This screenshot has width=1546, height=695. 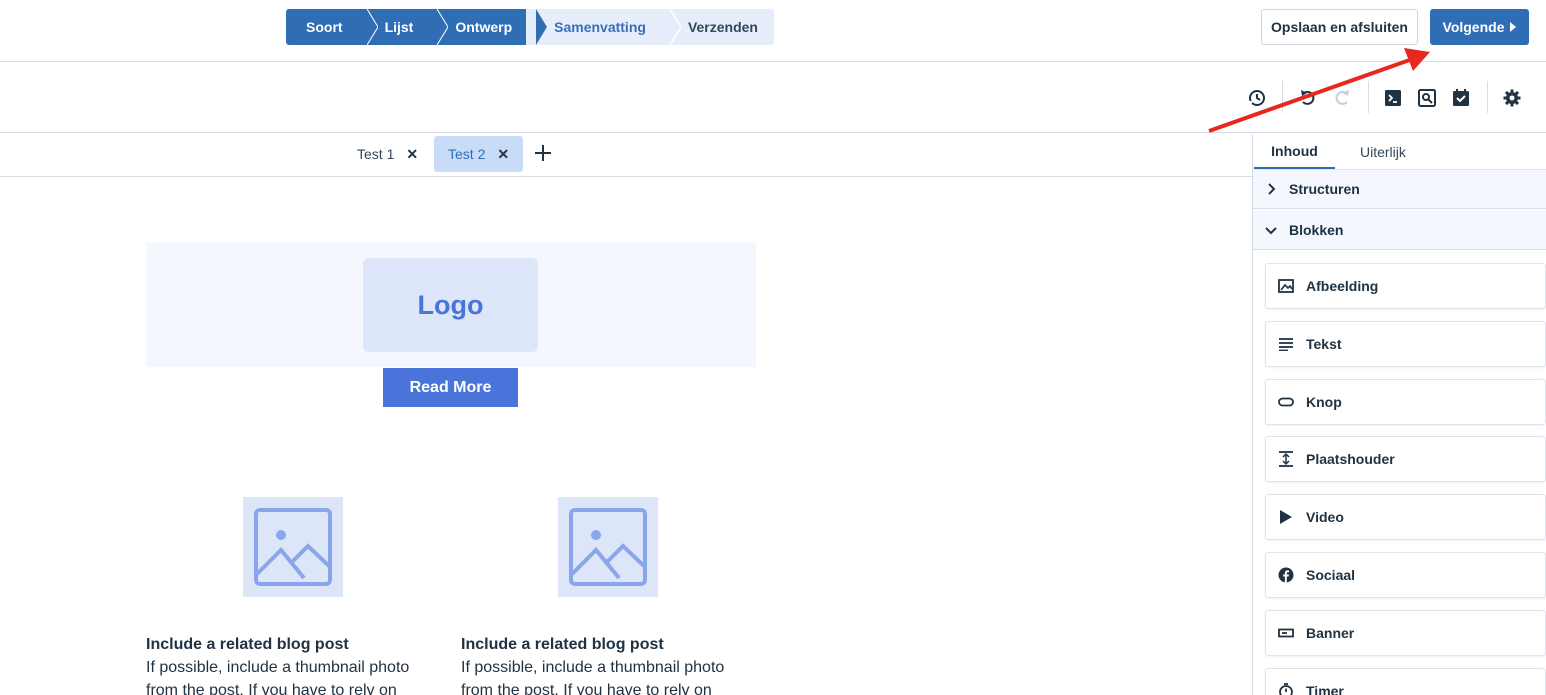 I want to click on tab-label: Test 2, so click(x=467, y=154).